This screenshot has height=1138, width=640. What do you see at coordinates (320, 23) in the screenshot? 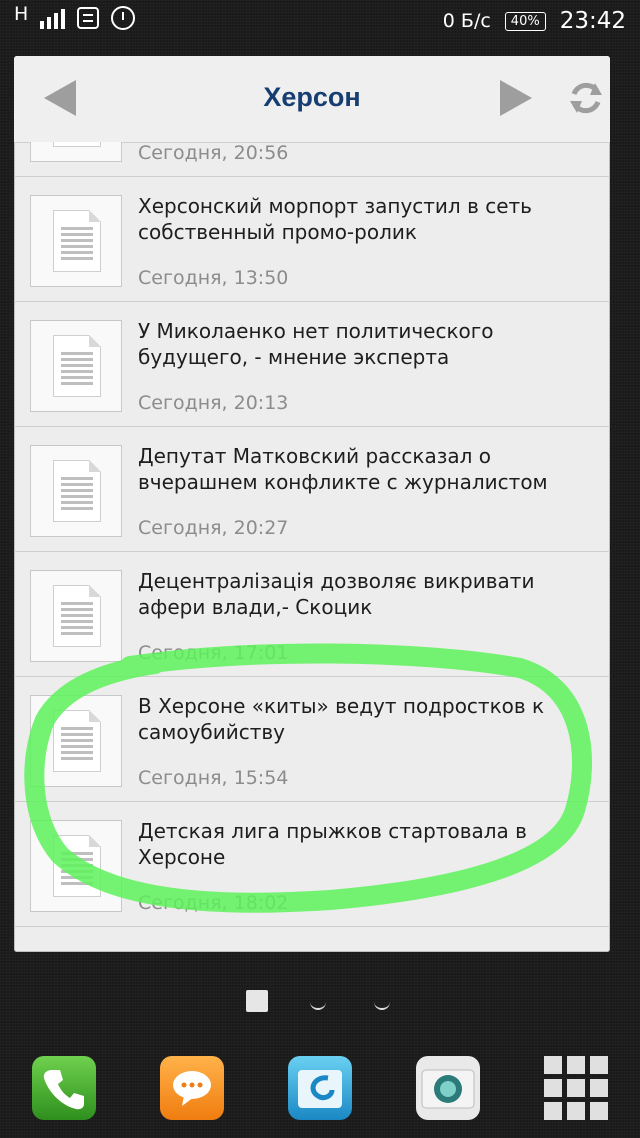
I see `status-bar: H 0 Б/с 40% 23:42` at bounding box center [320, 23].